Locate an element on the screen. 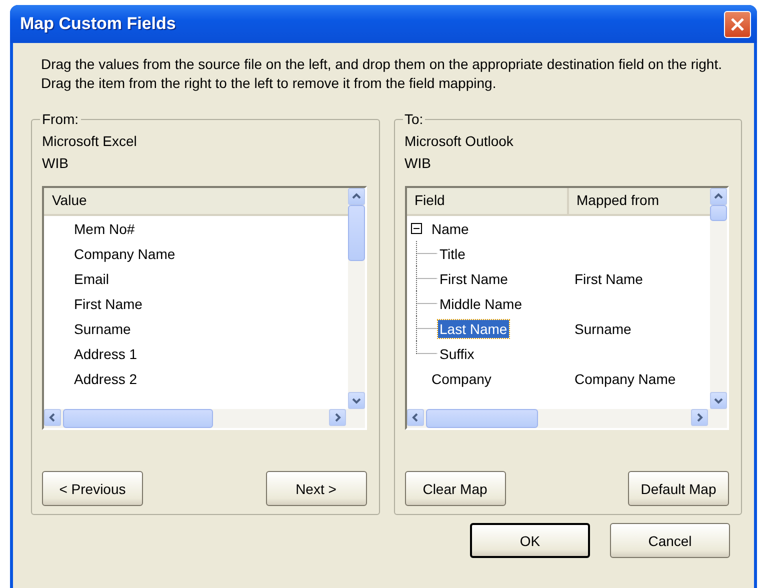  source-value: First Name is located at coordinates (93, 304).